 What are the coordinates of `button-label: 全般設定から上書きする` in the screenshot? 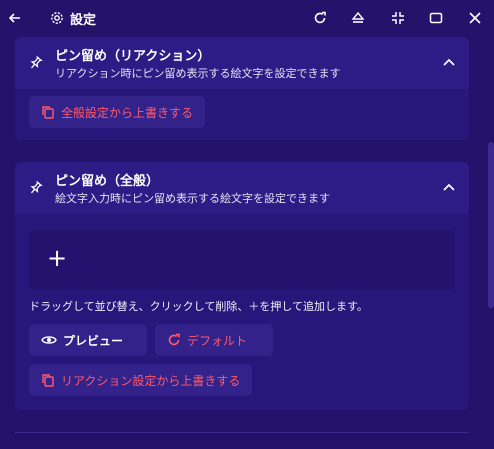 It's located at (127, 112).